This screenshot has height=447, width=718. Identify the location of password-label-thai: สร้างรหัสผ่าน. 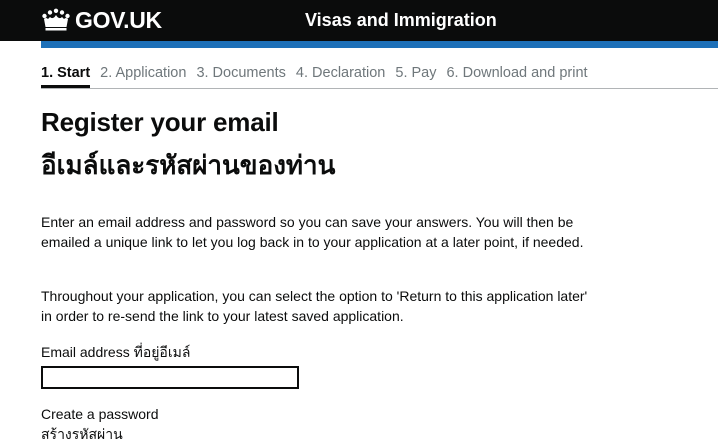
(82, 434).